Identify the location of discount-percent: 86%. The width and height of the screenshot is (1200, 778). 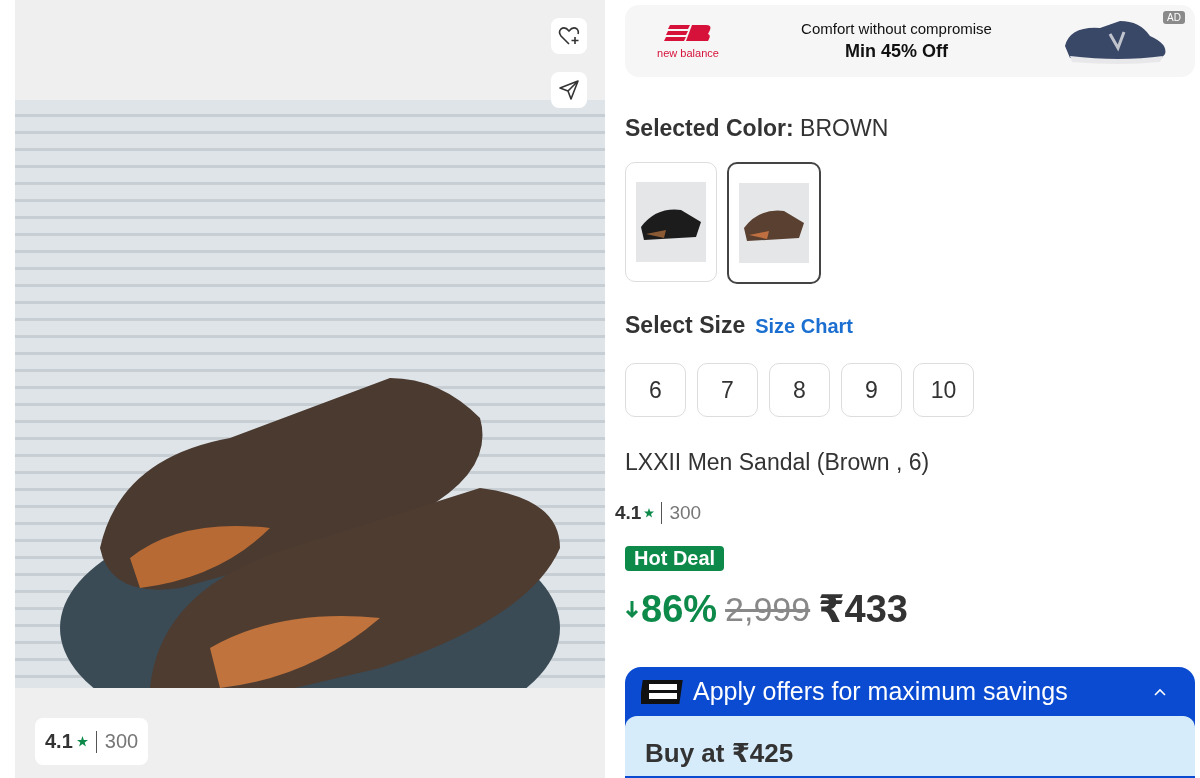
(679, 609).